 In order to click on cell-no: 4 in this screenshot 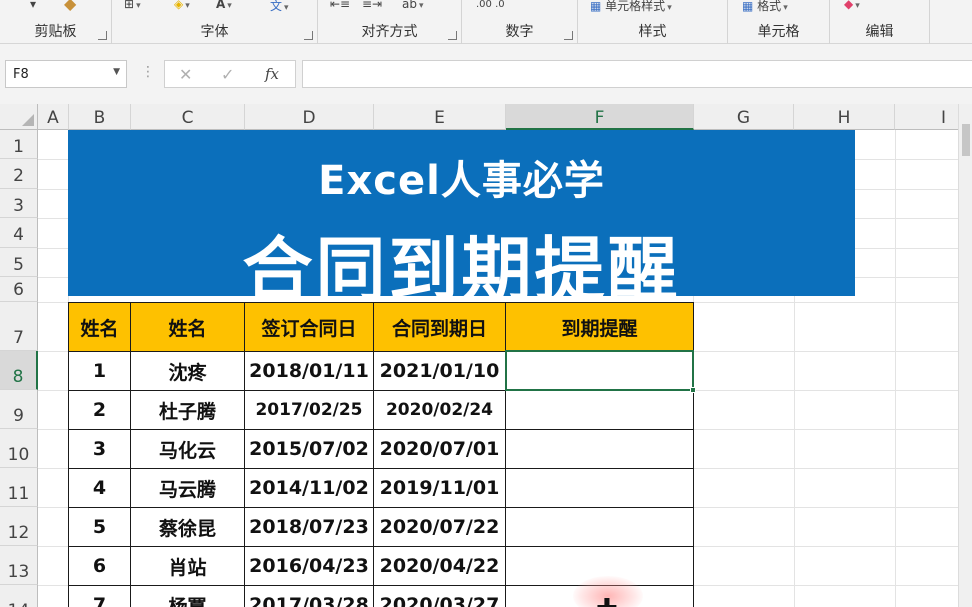, I will do `click(99, 488)`.